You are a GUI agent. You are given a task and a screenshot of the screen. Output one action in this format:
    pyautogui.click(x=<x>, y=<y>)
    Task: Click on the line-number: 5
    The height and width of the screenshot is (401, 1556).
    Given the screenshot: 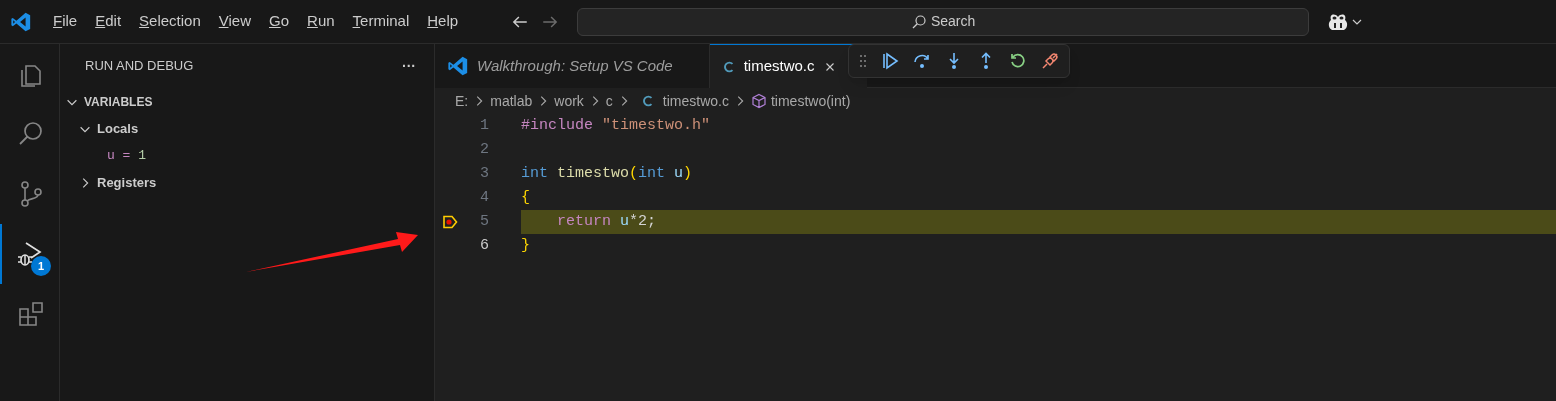 What is the action you would take?
    pyautogui.click(x=484, y=221)
    